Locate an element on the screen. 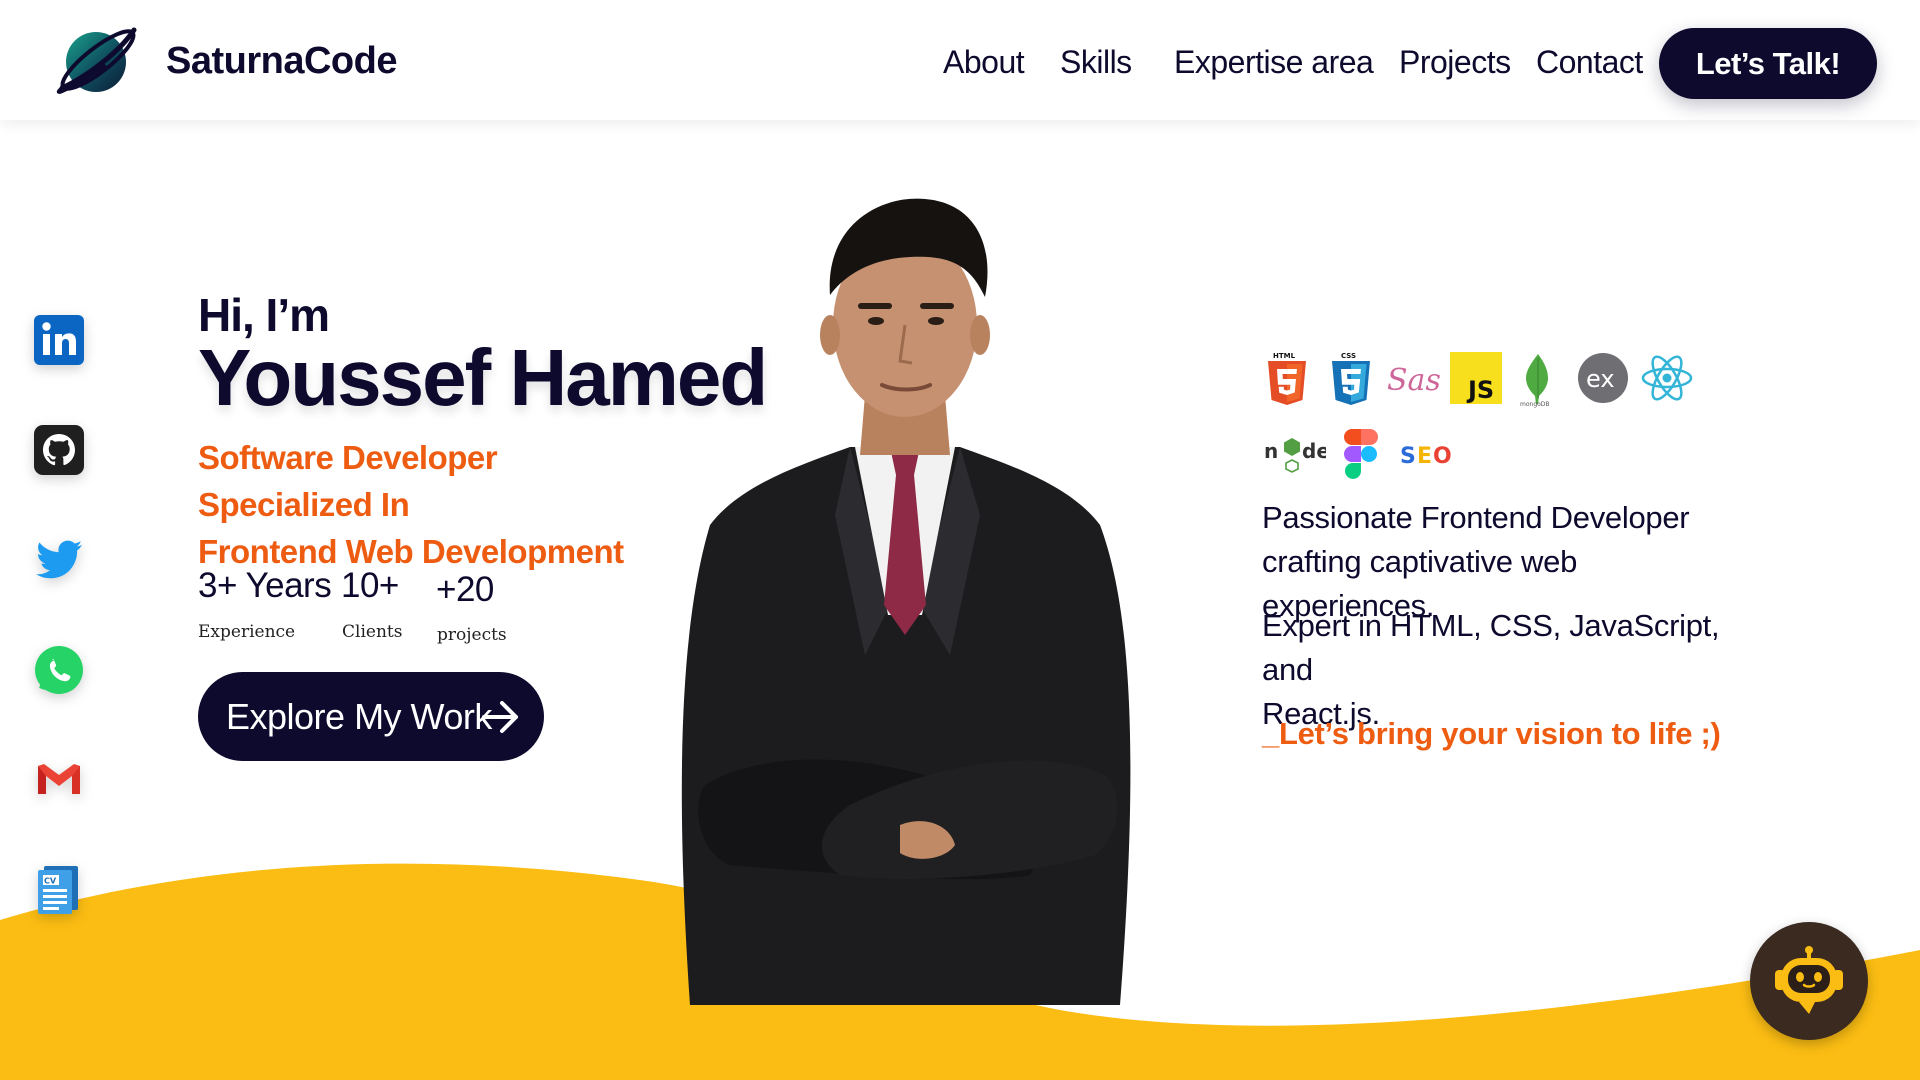 The height and width of the screenshot is (1080, 1920). about-line3: Expert in HTML, CSS, JavaScript, and is located at coordinates (1491, 647).